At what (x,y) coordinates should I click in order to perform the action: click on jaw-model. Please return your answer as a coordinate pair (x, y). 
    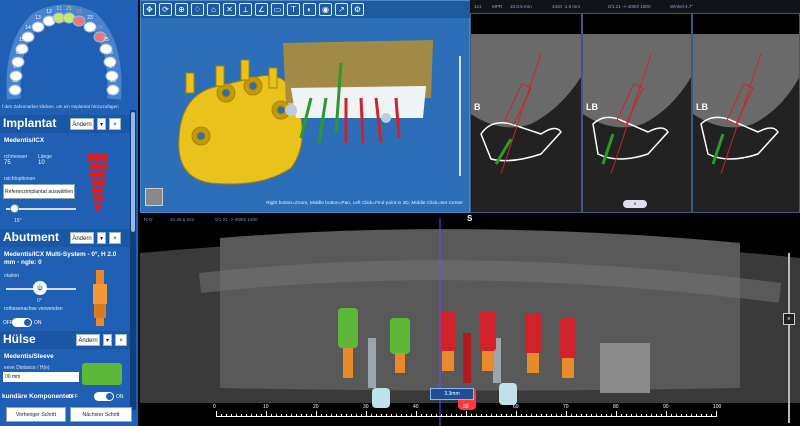
    Looking at the image, I should click on (358, 92).